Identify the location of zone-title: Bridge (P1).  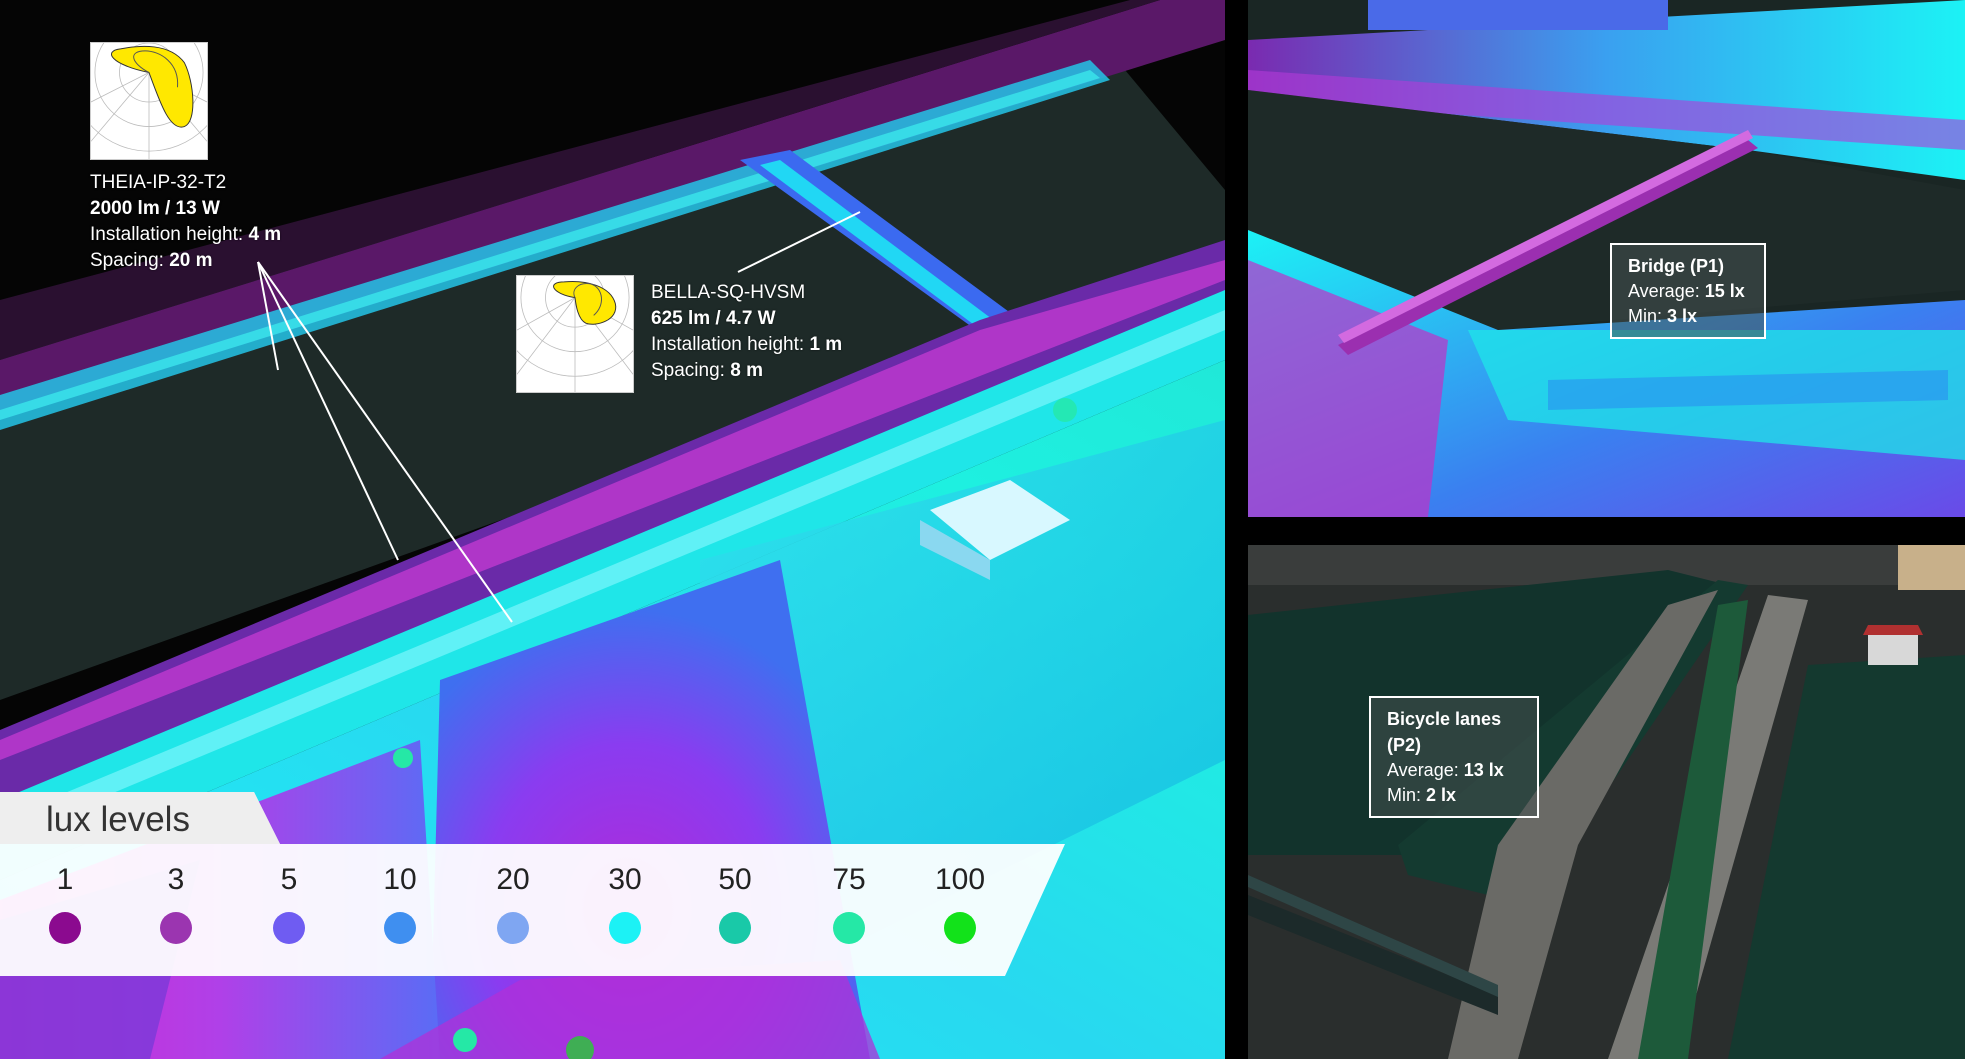
(1676, 266).